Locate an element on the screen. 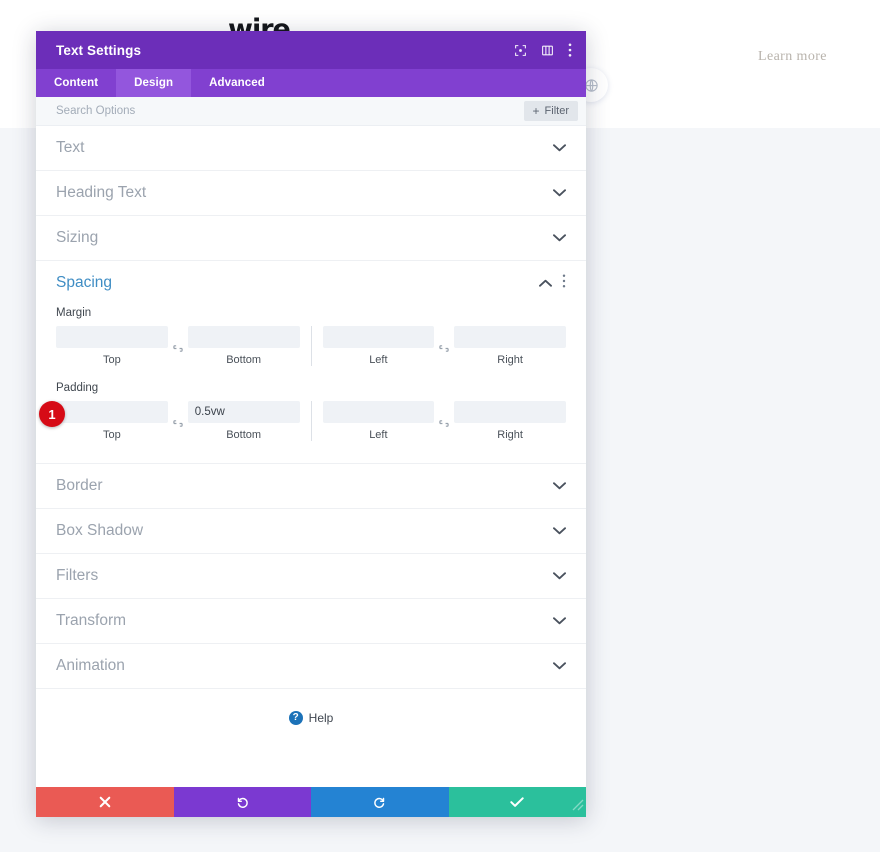 The image size is (880, 852). margin-left-input is located at coordinates (378, 337).